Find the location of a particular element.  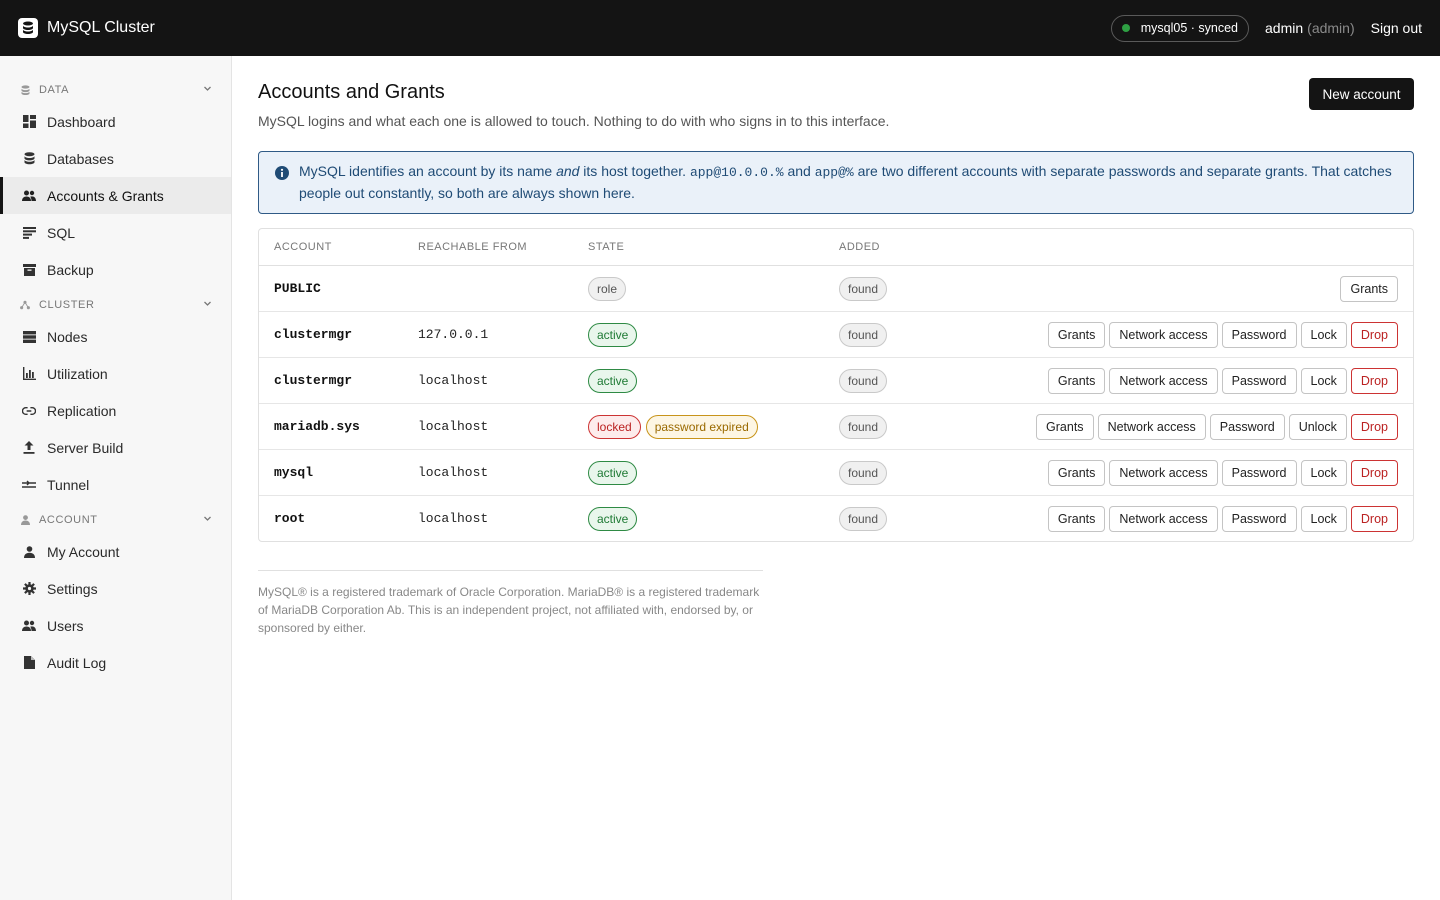

new-account-button: New account is located at coordinates (1361, 94).